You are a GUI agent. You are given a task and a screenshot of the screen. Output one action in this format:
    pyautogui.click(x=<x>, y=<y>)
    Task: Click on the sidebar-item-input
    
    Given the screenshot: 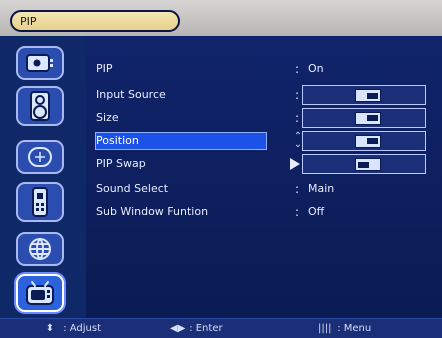 What is the action you would take?
    pyautogui.click(x=40, y=202)
    